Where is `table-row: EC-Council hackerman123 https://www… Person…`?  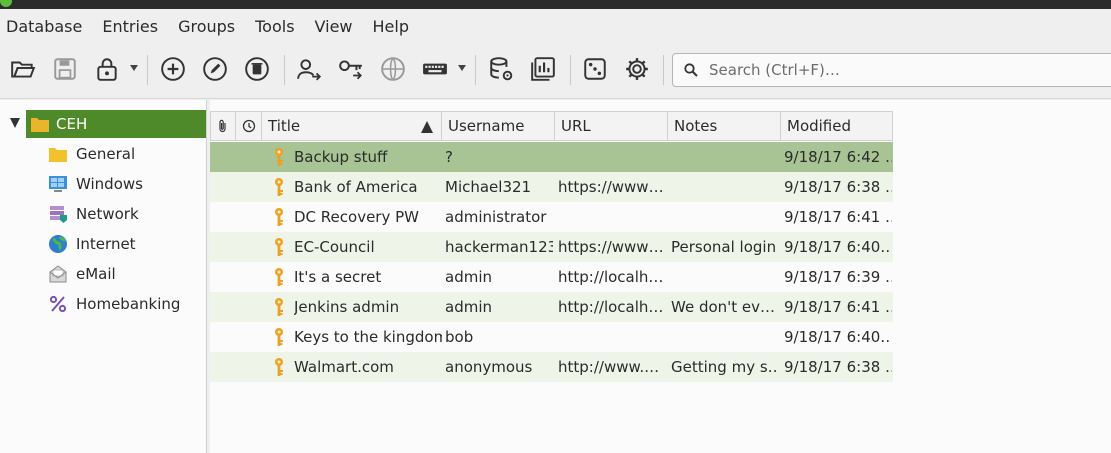
table-row: EC-Council hackerman123 https://www… Person… is located at coordinates (551, 247).